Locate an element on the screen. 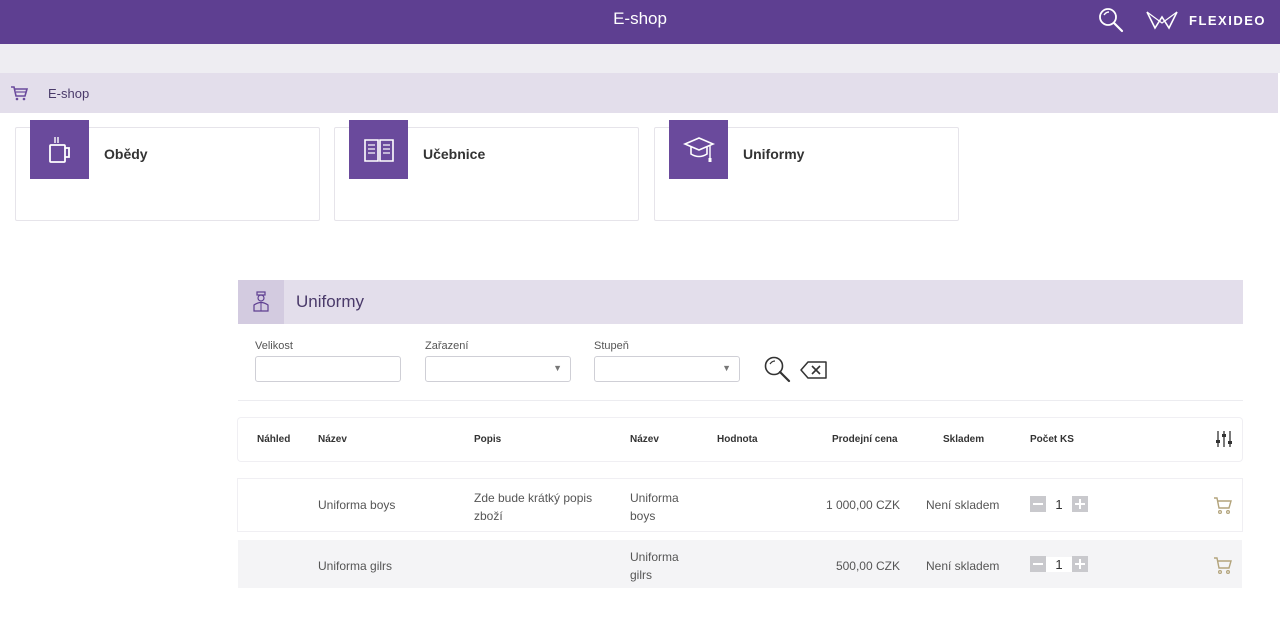 The height and width of the screenshot is (641, 1280). stupen-select: ▼ is located at coordinates (667, 369).